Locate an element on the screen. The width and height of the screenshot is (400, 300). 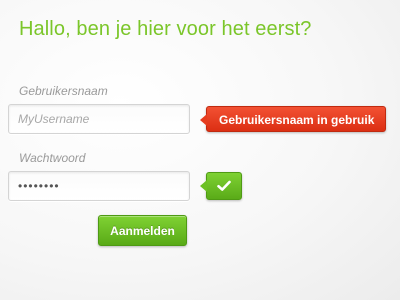
page-title: Hallo, ben je hier voor het eerst? is located at coordinates (165, 29).